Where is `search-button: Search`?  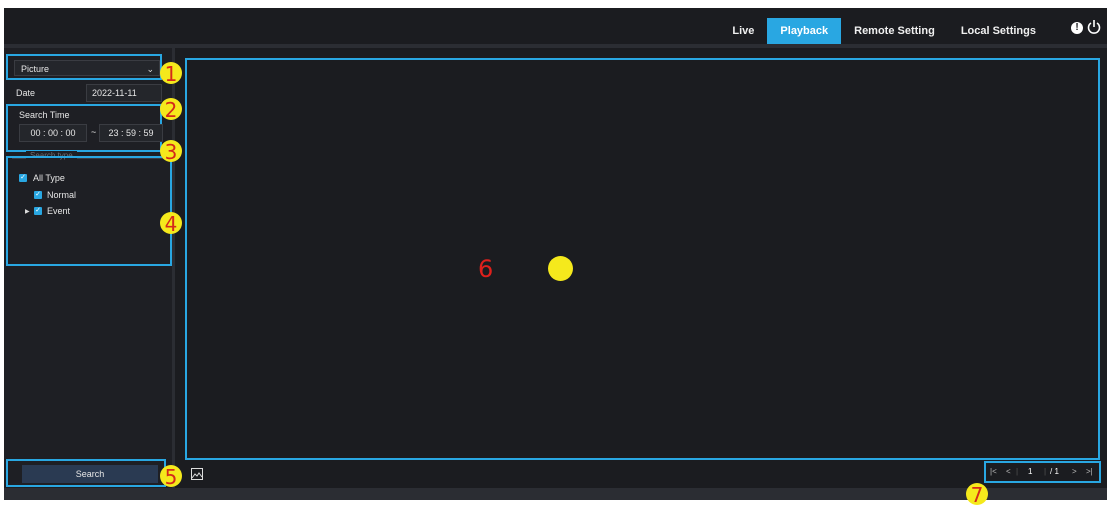
search-button: Search is located at coordinates (90, 474).